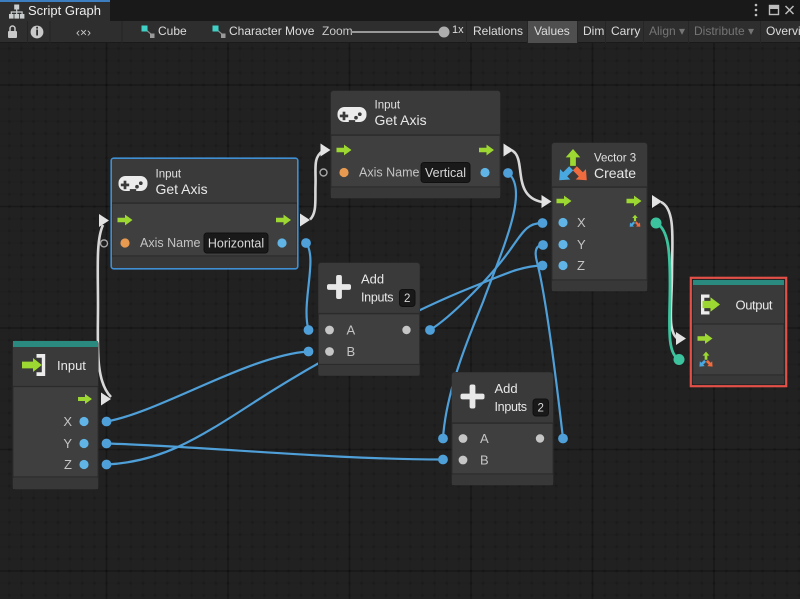  I want to click on svg-text: Horizontal, so click(236, 244).